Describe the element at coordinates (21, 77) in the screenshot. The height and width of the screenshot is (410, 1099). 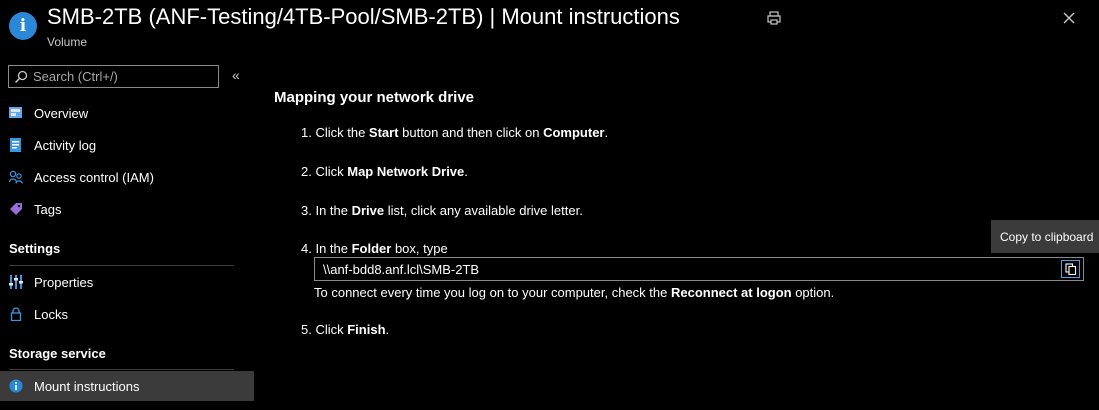
I see `search-icon` at that location.